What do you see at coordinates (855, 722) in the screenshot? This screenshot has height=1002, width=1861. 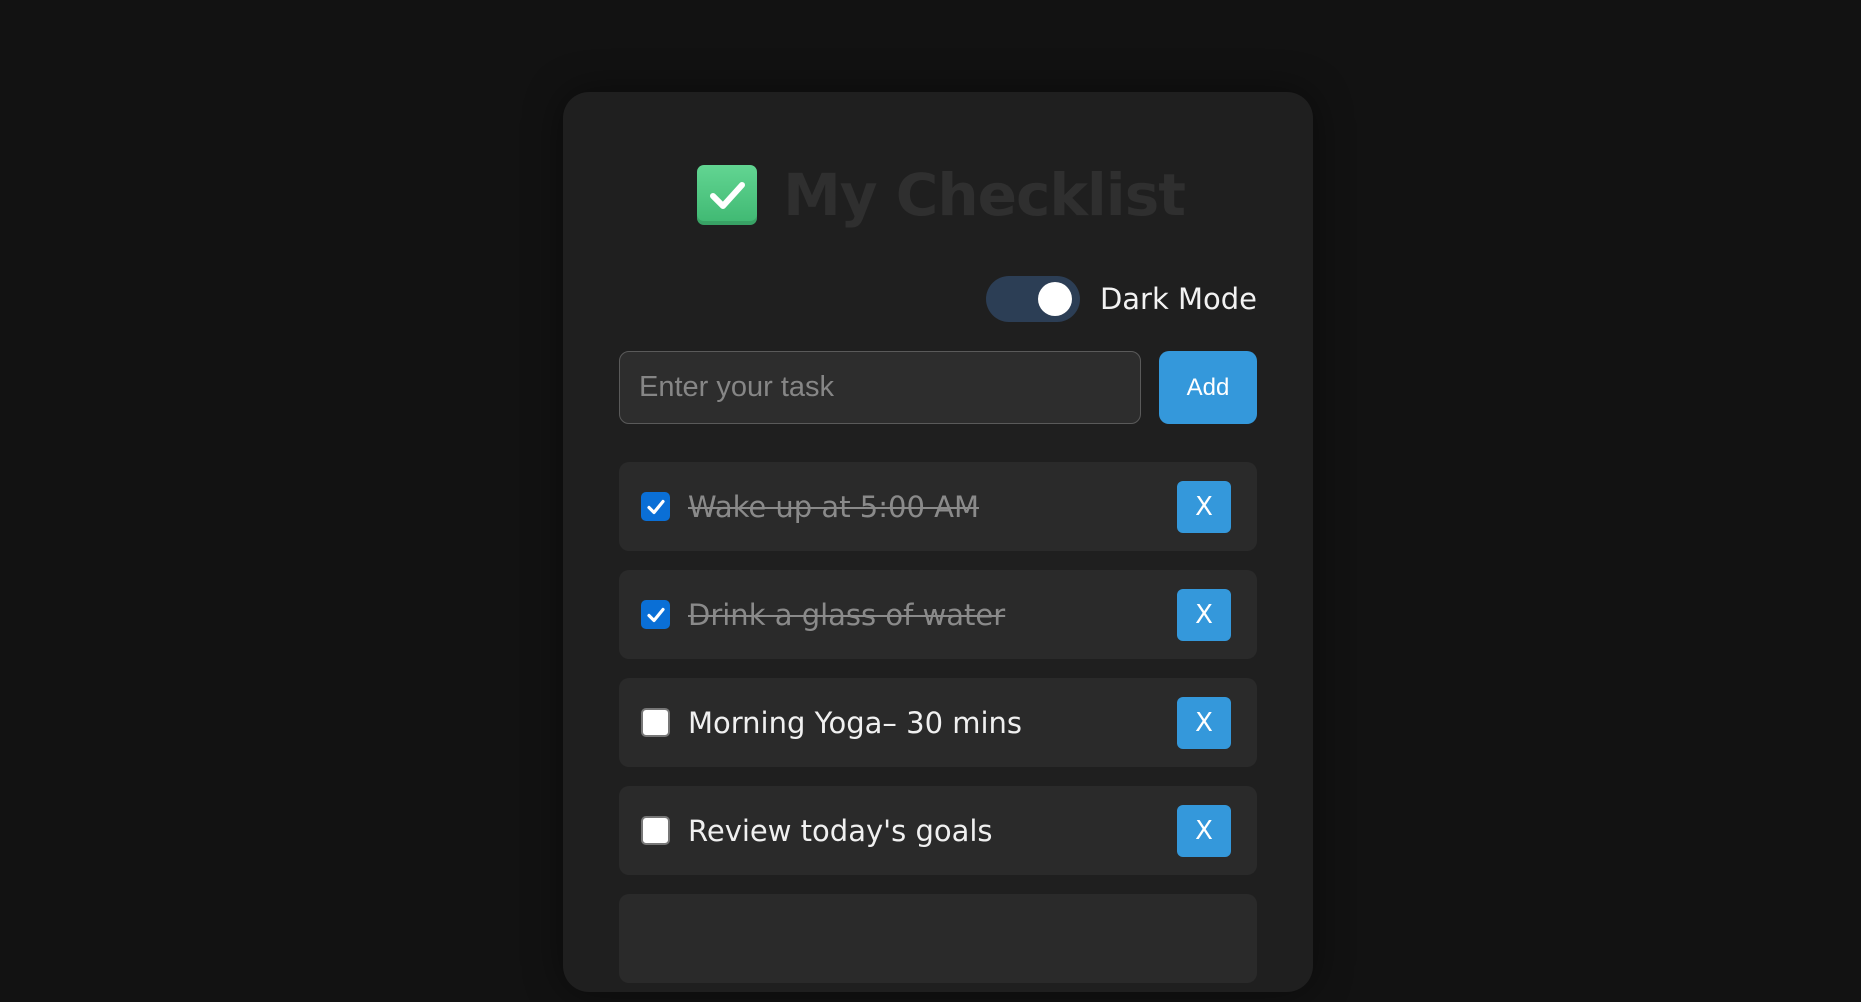 I see `task-text: Morning Yoga– 30 mins` at bounding box center [855, 722].